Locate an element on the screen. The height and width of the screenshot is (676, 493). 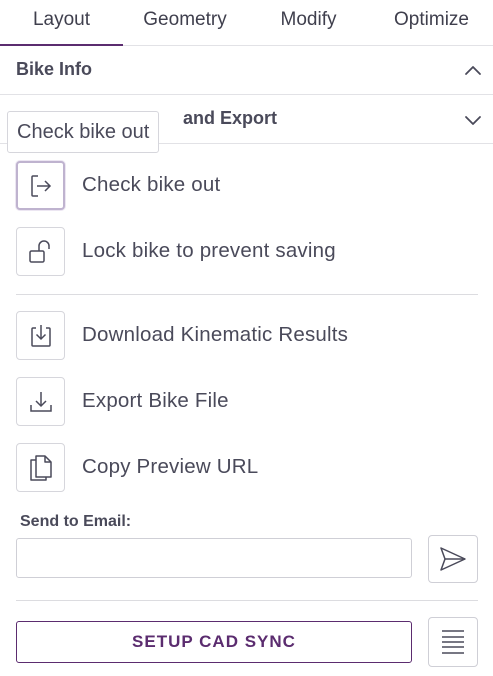
download-kinematic-label: Download Kinematic Results is located at coordinates (215, 334).